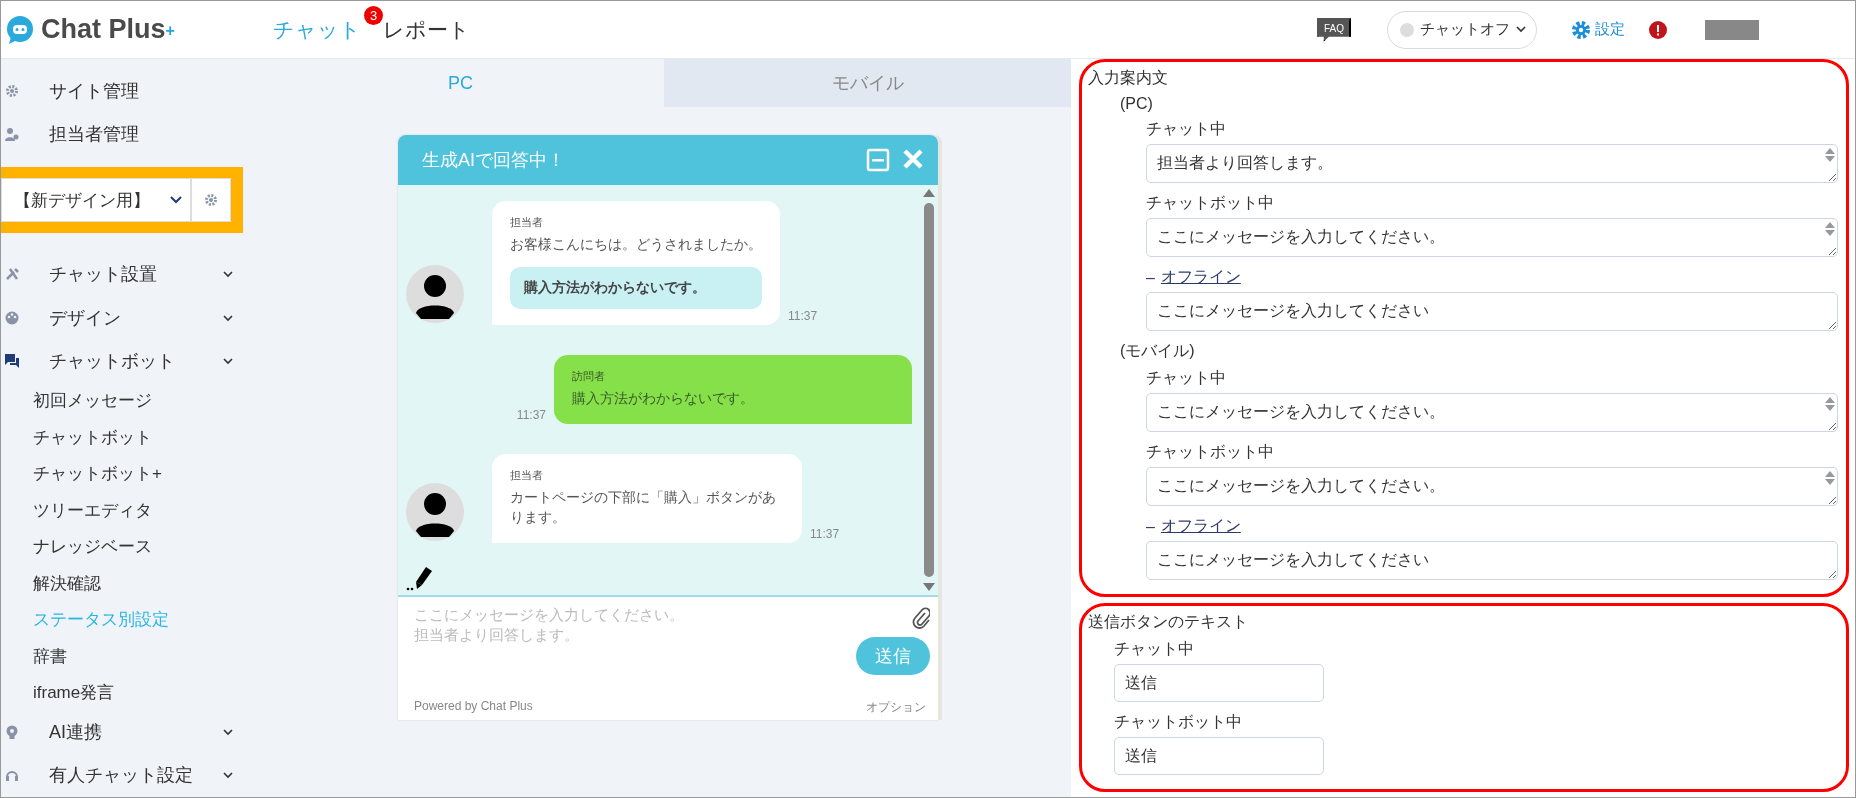 Image resolution: width=1856 pixels, height=798 pixels. What do you see at coordinates (473, 707) in the screenshot?
I see `powered-by-text: Powered by Chat Plus` at bounding box center [473, 707].